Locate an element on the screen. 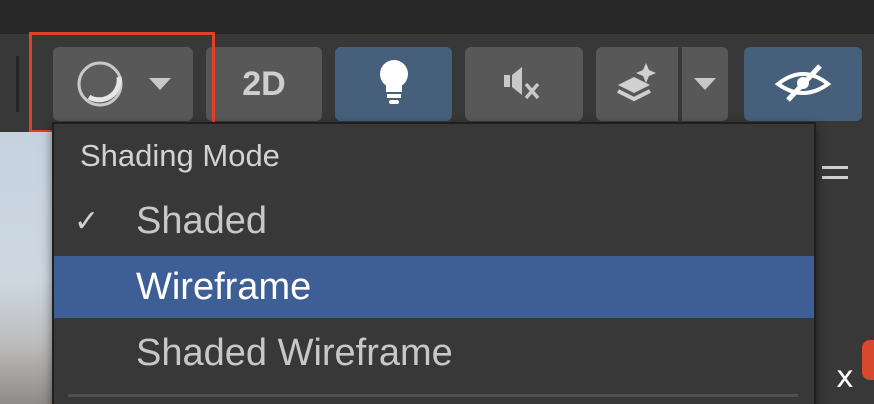 The width and height of the screenshot is (874, 404). effects-layers-icon is located at coordinates (637, 84).